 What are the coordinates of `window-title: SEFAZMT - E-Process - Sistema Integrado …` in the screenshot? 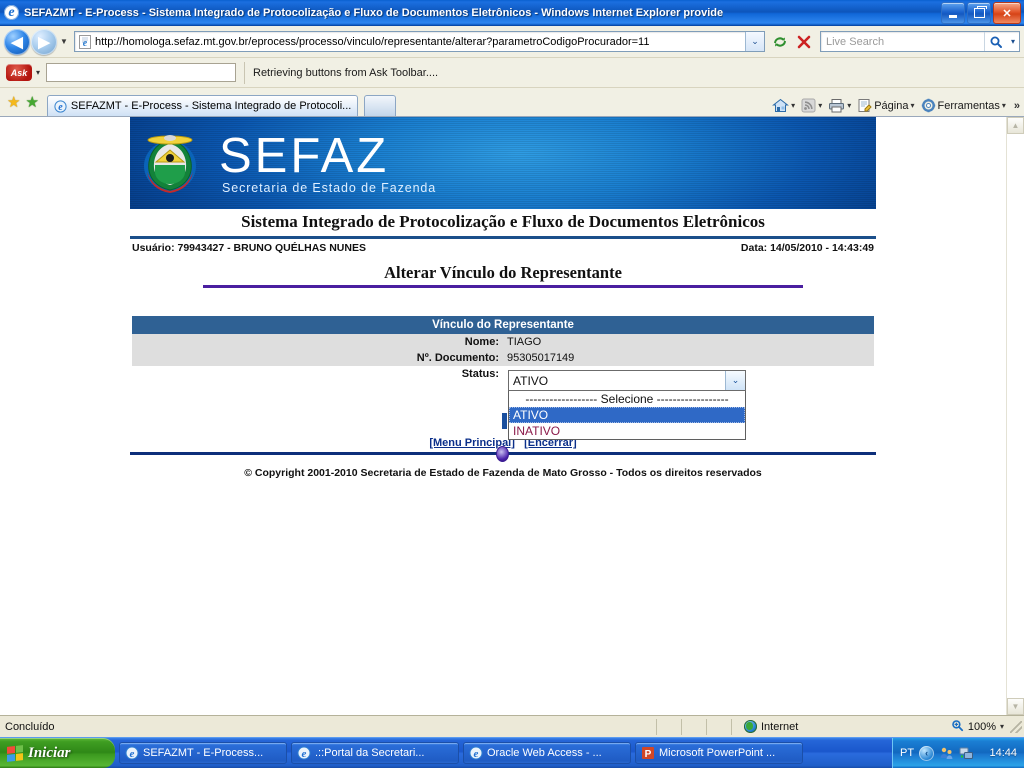 It's located at (374, 12).